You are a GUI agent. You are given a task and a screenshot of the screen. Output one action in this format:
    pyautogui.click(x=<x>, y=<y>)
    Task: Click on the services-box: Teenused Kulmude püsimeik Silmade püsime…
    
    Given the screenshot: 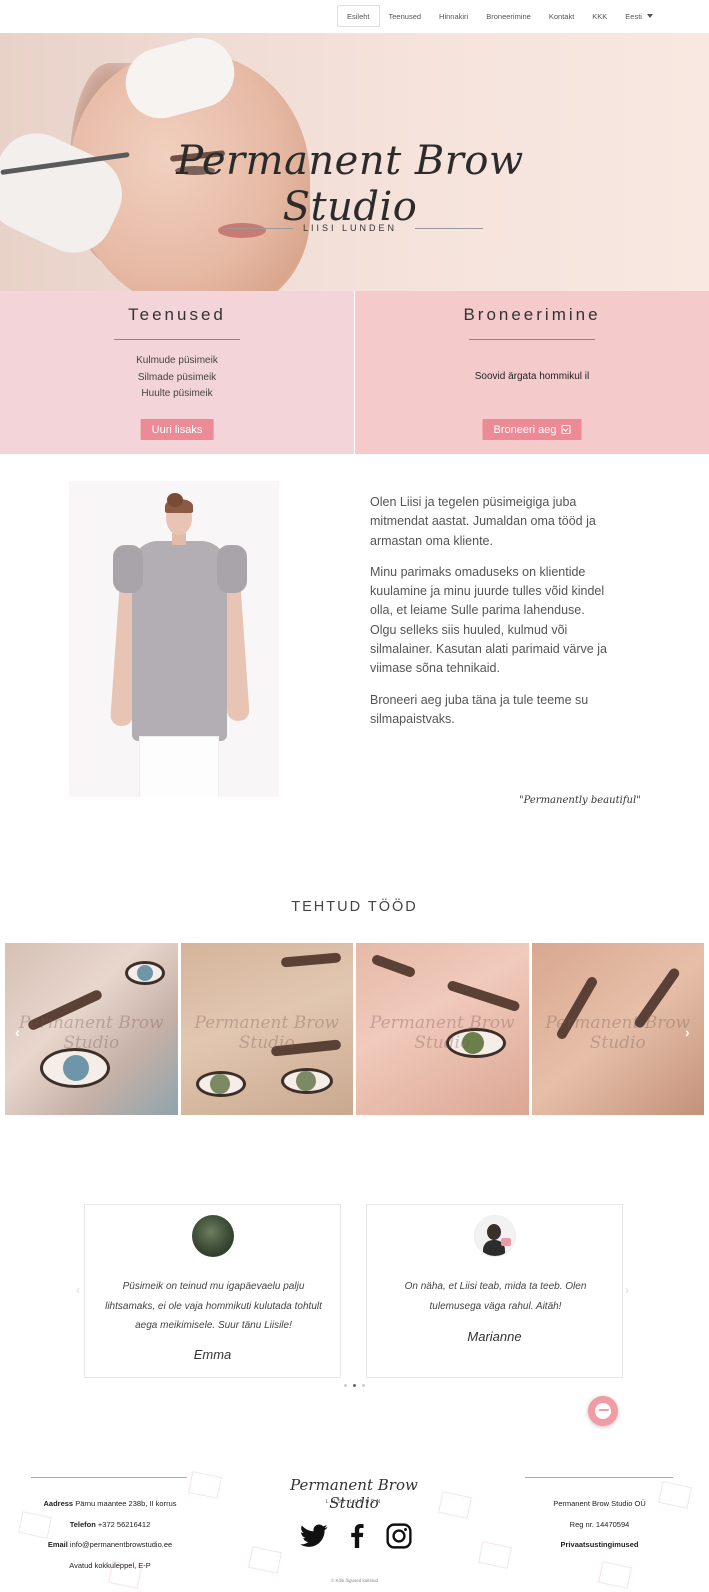 What is the action you would take?
    pyautogui.click(x=177, y=372)
    